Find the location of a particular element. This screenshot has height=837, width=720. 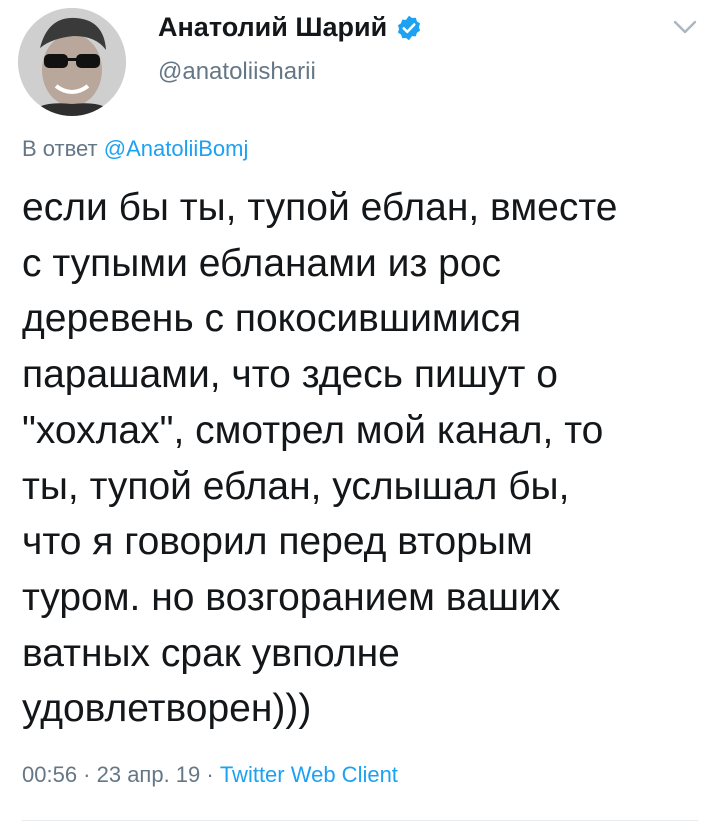

reply-to-handle-link: @AnatoliiBomj is located at coordinates (176, 148).